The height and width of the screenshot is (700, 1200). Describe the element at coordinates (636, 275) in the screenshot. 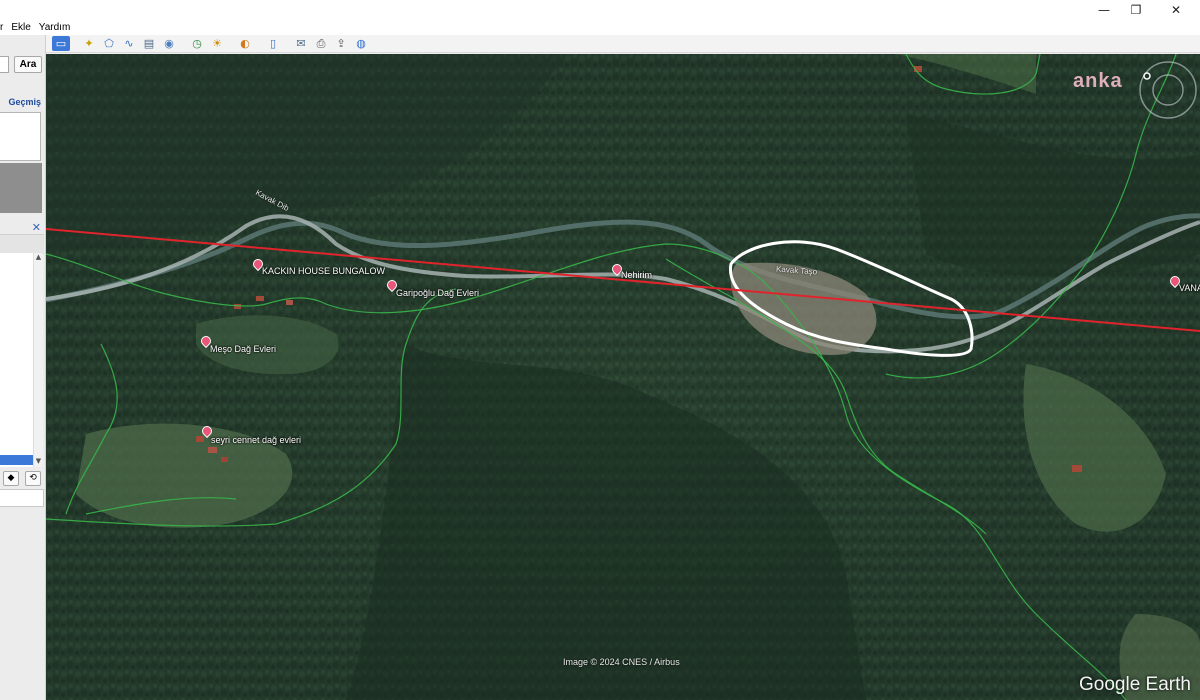

I see `place-label: Nehirim` at that location.